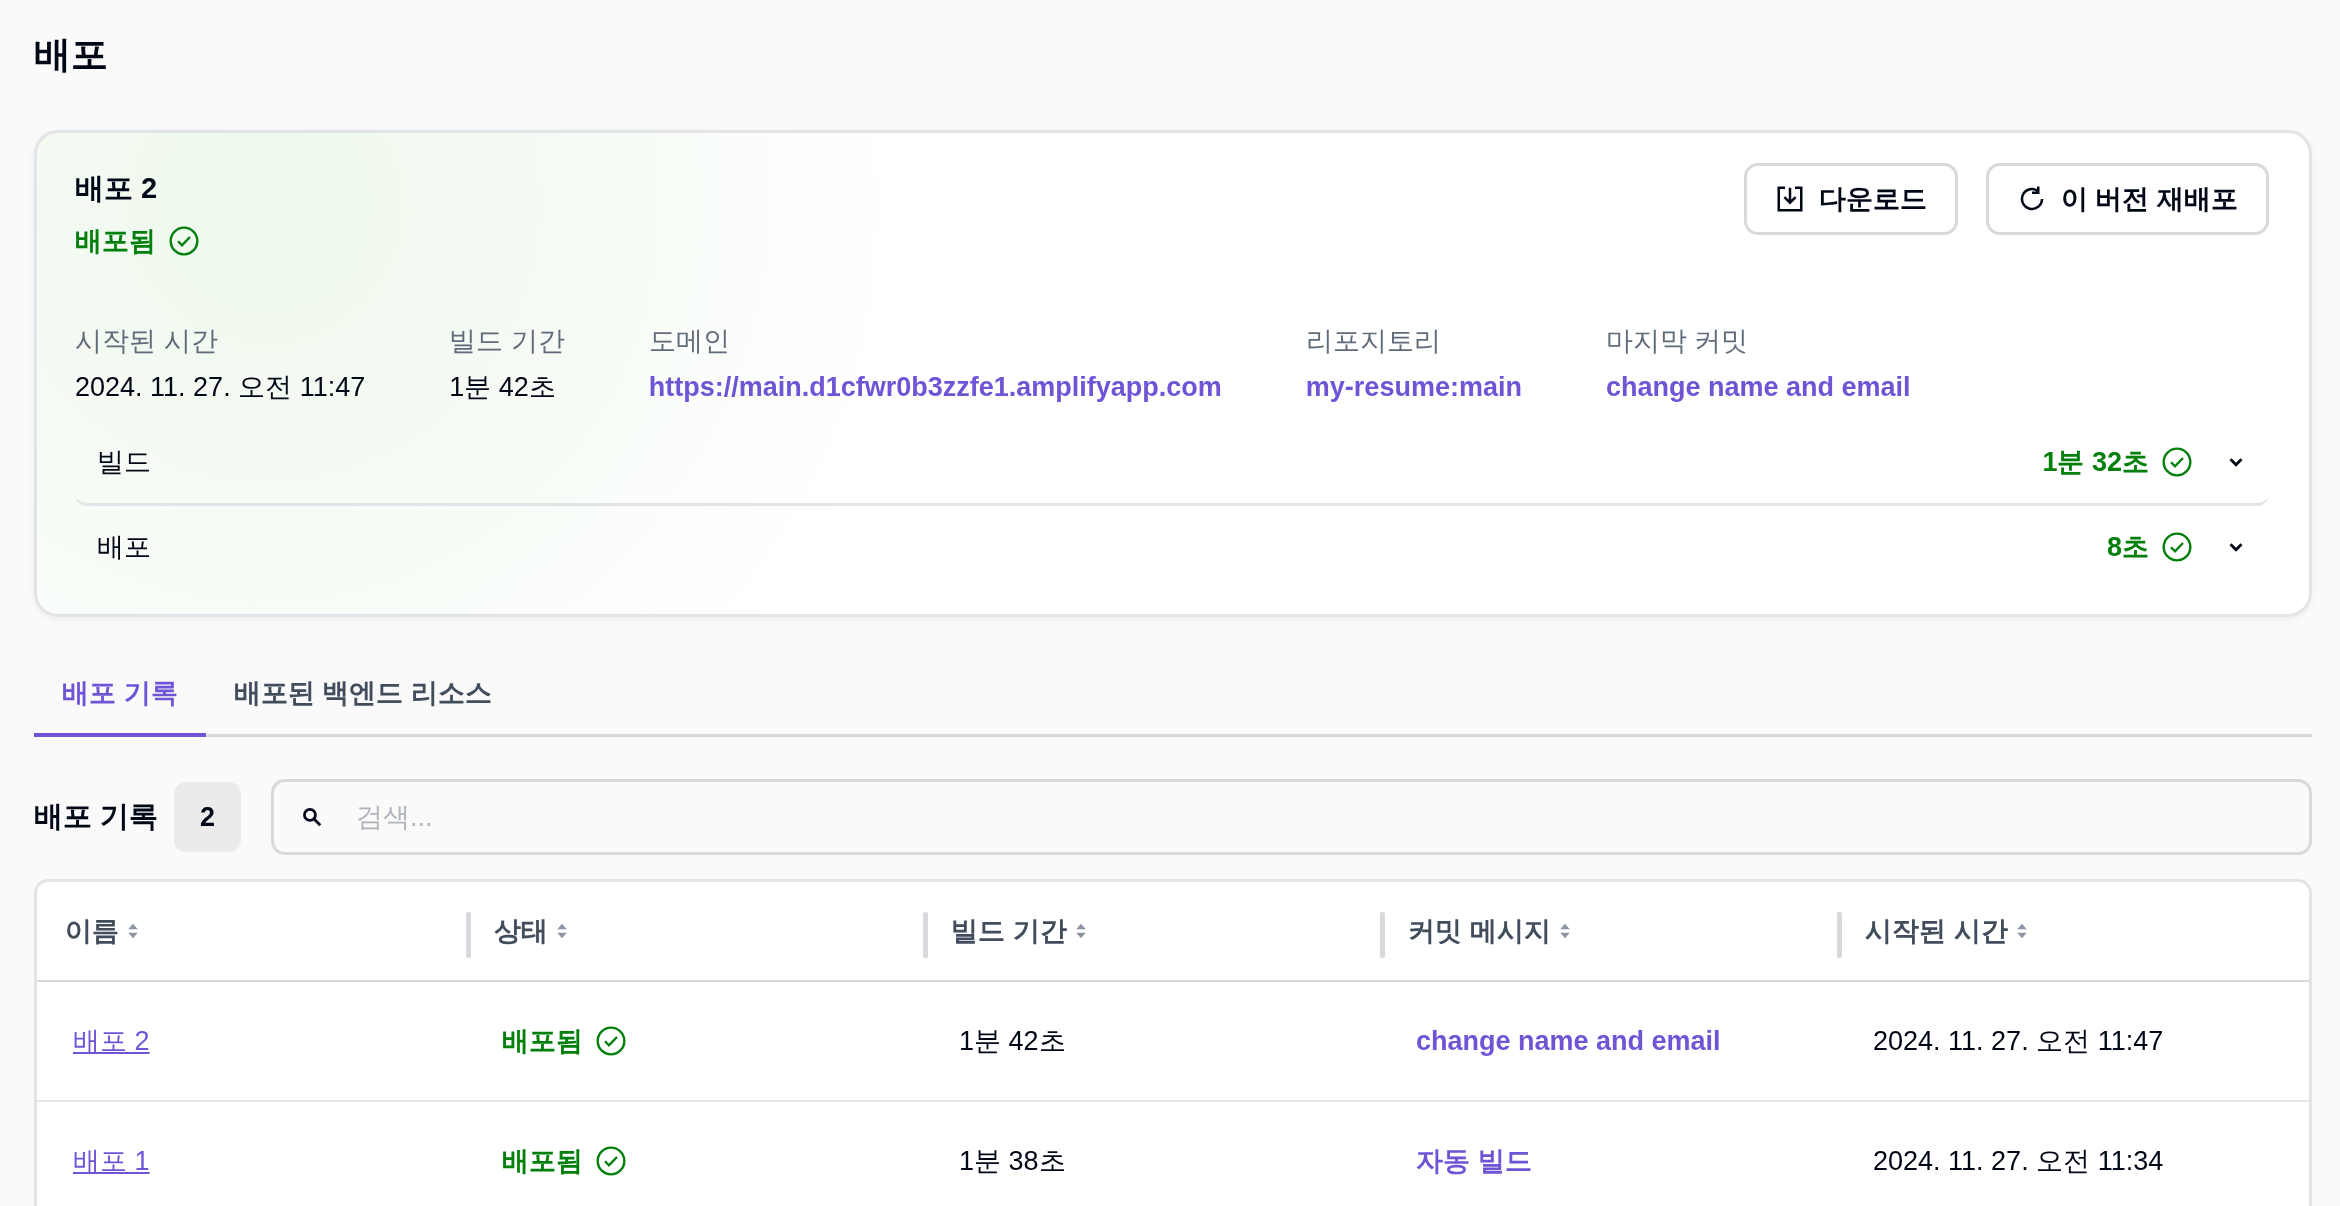 The height and width of the screenshot is (1206, 2340). What do you see at coordinates (1790, 199) in the screenshot?
I see `download-icon` at bounding box center [1790, 199].